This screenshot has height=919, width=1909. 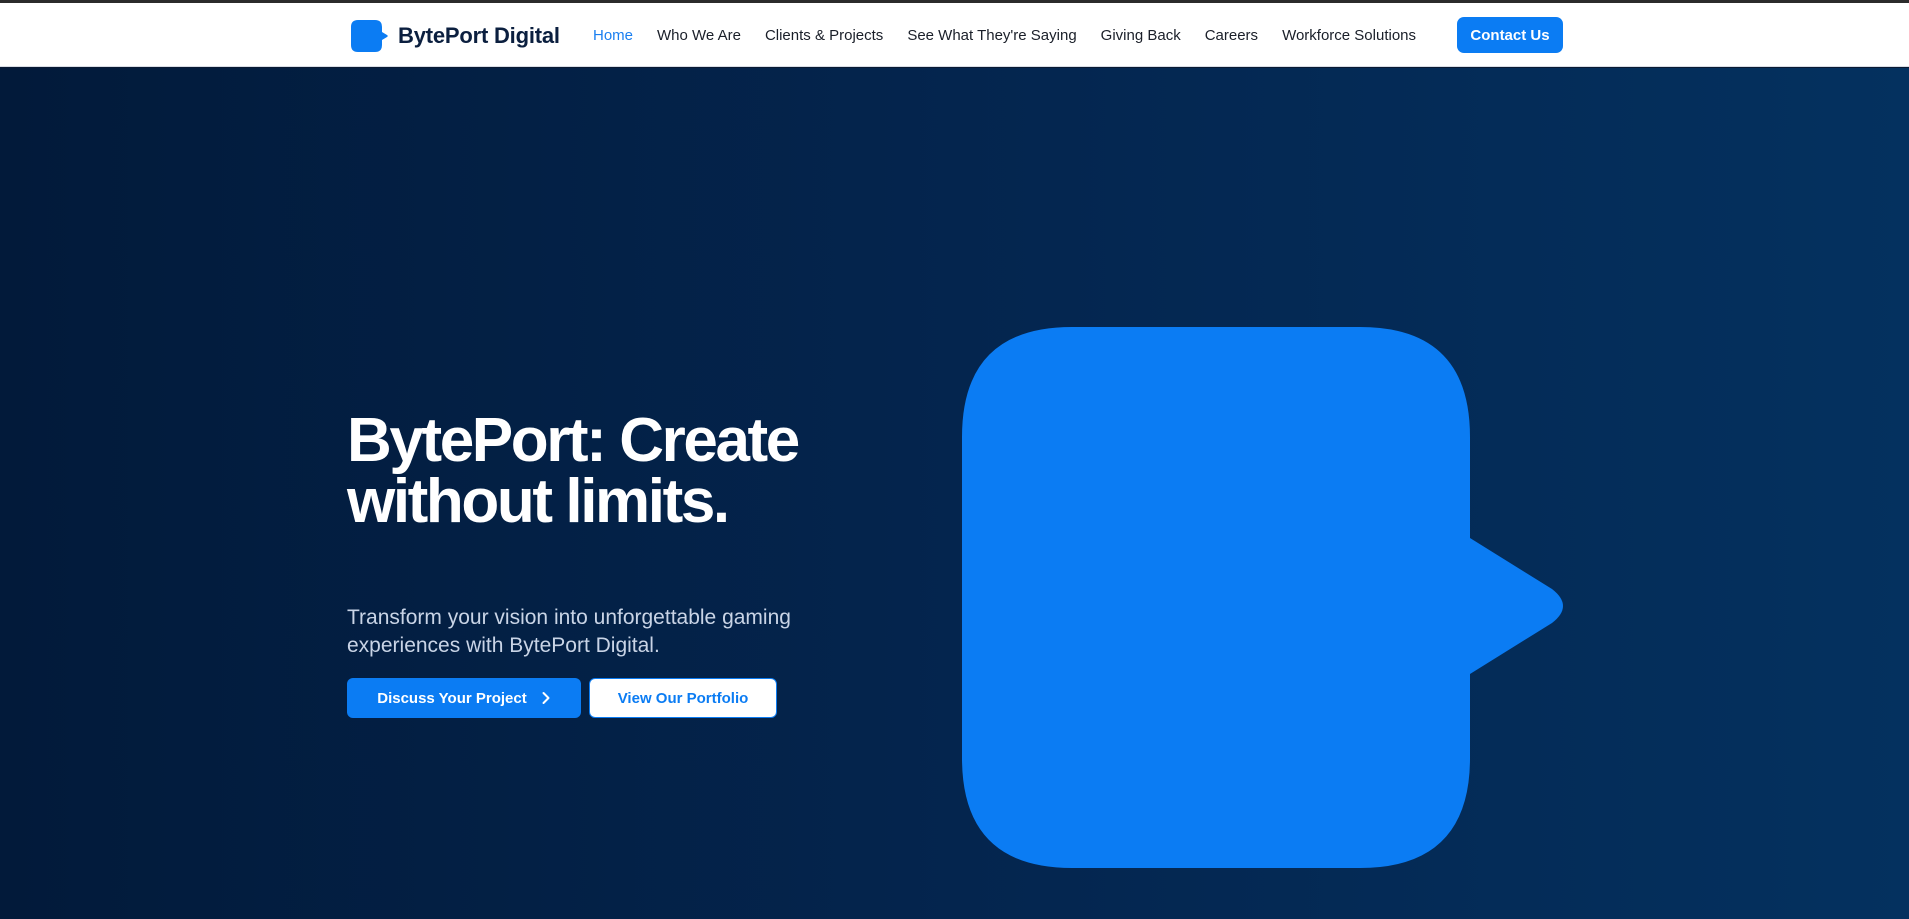 I want to click on hero-title-line-2: without limits., so click(x=538, y=501).